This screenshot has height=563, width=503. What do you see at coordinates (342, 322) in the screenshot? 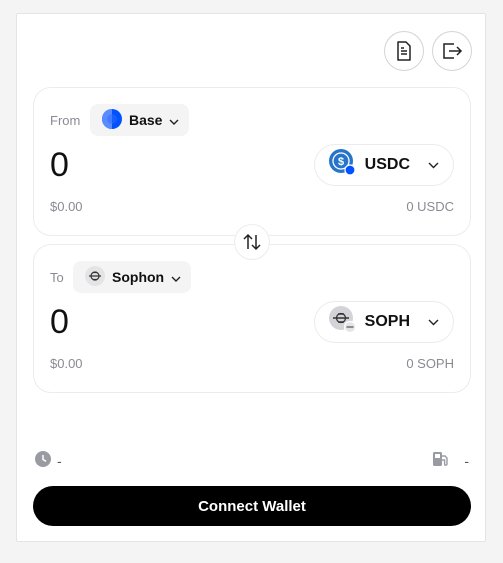
I see `soph-icon` at bounding box center [342, 322].